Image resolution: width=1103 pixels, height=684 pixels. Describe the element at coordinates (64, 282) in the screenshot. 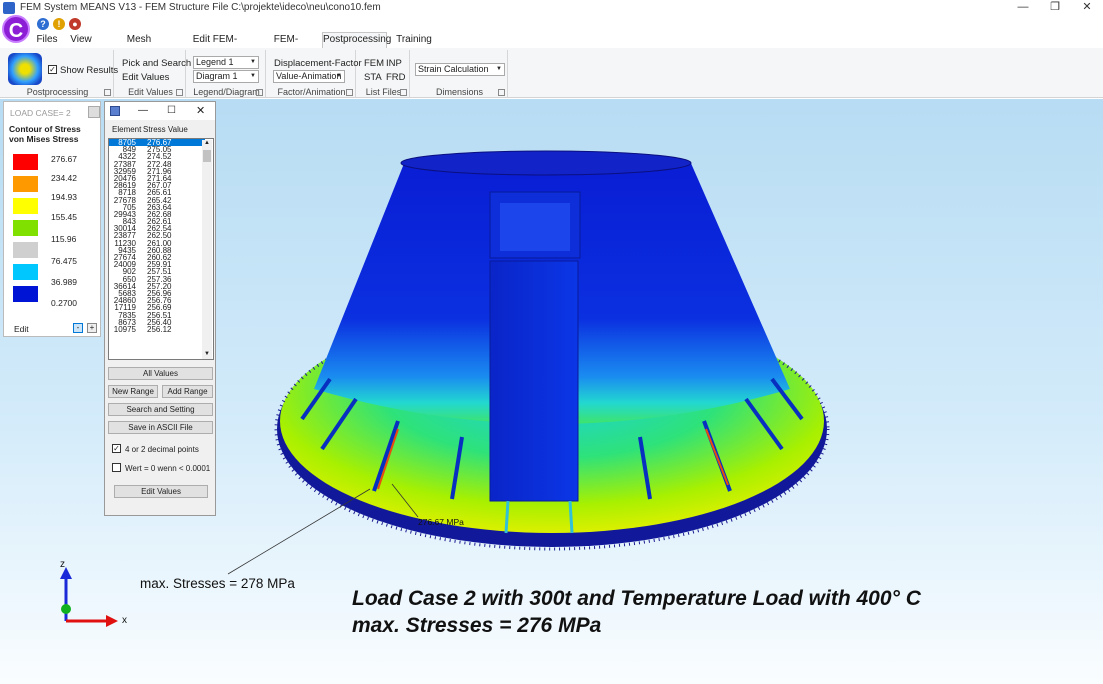

I see `legend-value: 36.989` at that location.